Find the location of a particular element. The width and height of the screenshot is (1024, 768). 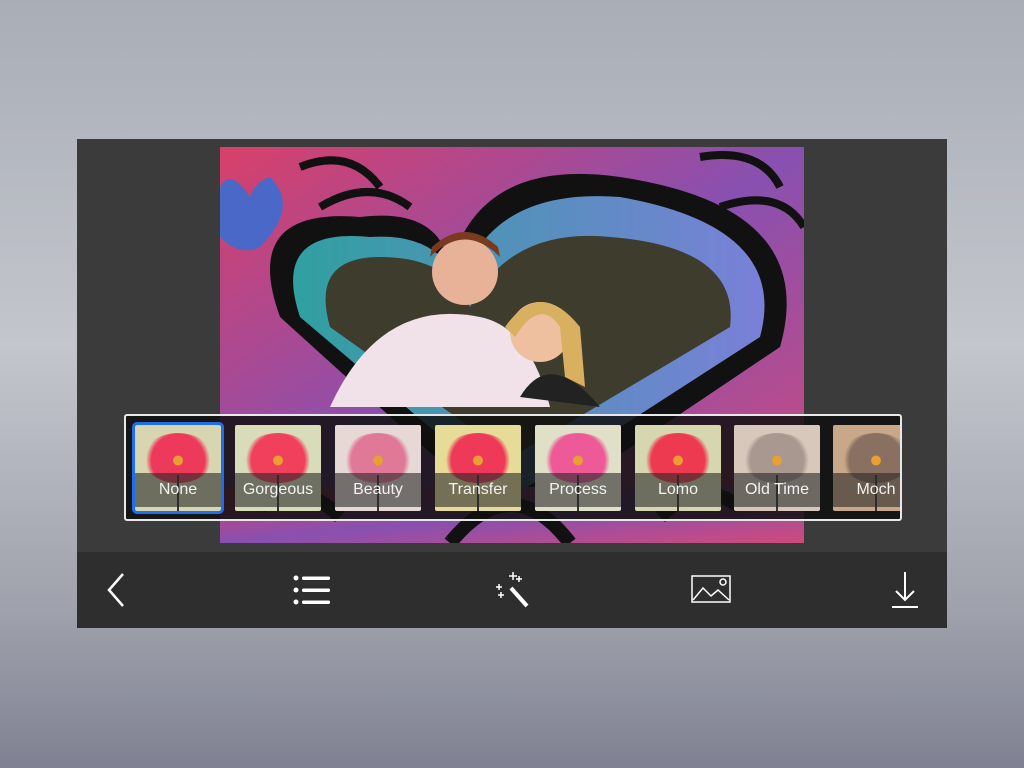

filter-thumb-process: Process is located at coordinates (578, 468).